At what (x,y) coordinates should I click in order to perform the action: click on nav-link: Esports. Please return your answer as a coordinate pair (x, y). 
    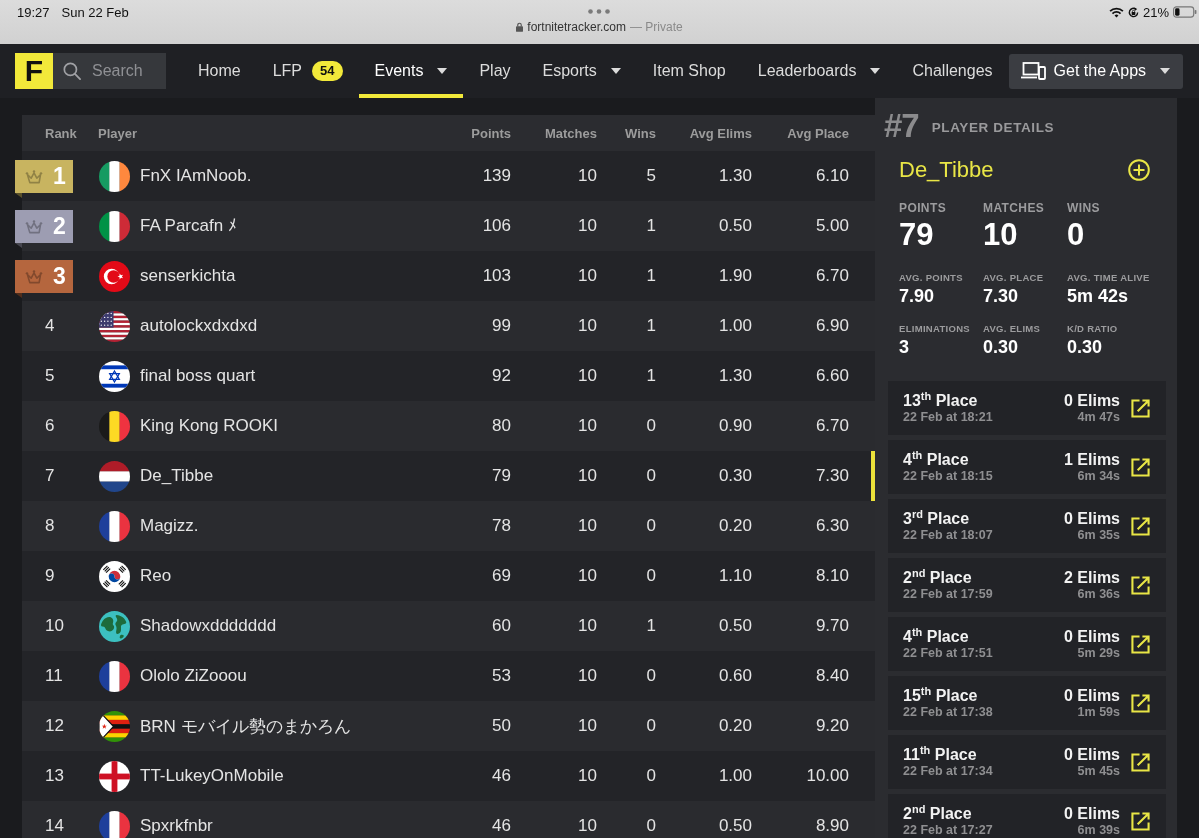
    Looking at the image, I should click on (581, 71).